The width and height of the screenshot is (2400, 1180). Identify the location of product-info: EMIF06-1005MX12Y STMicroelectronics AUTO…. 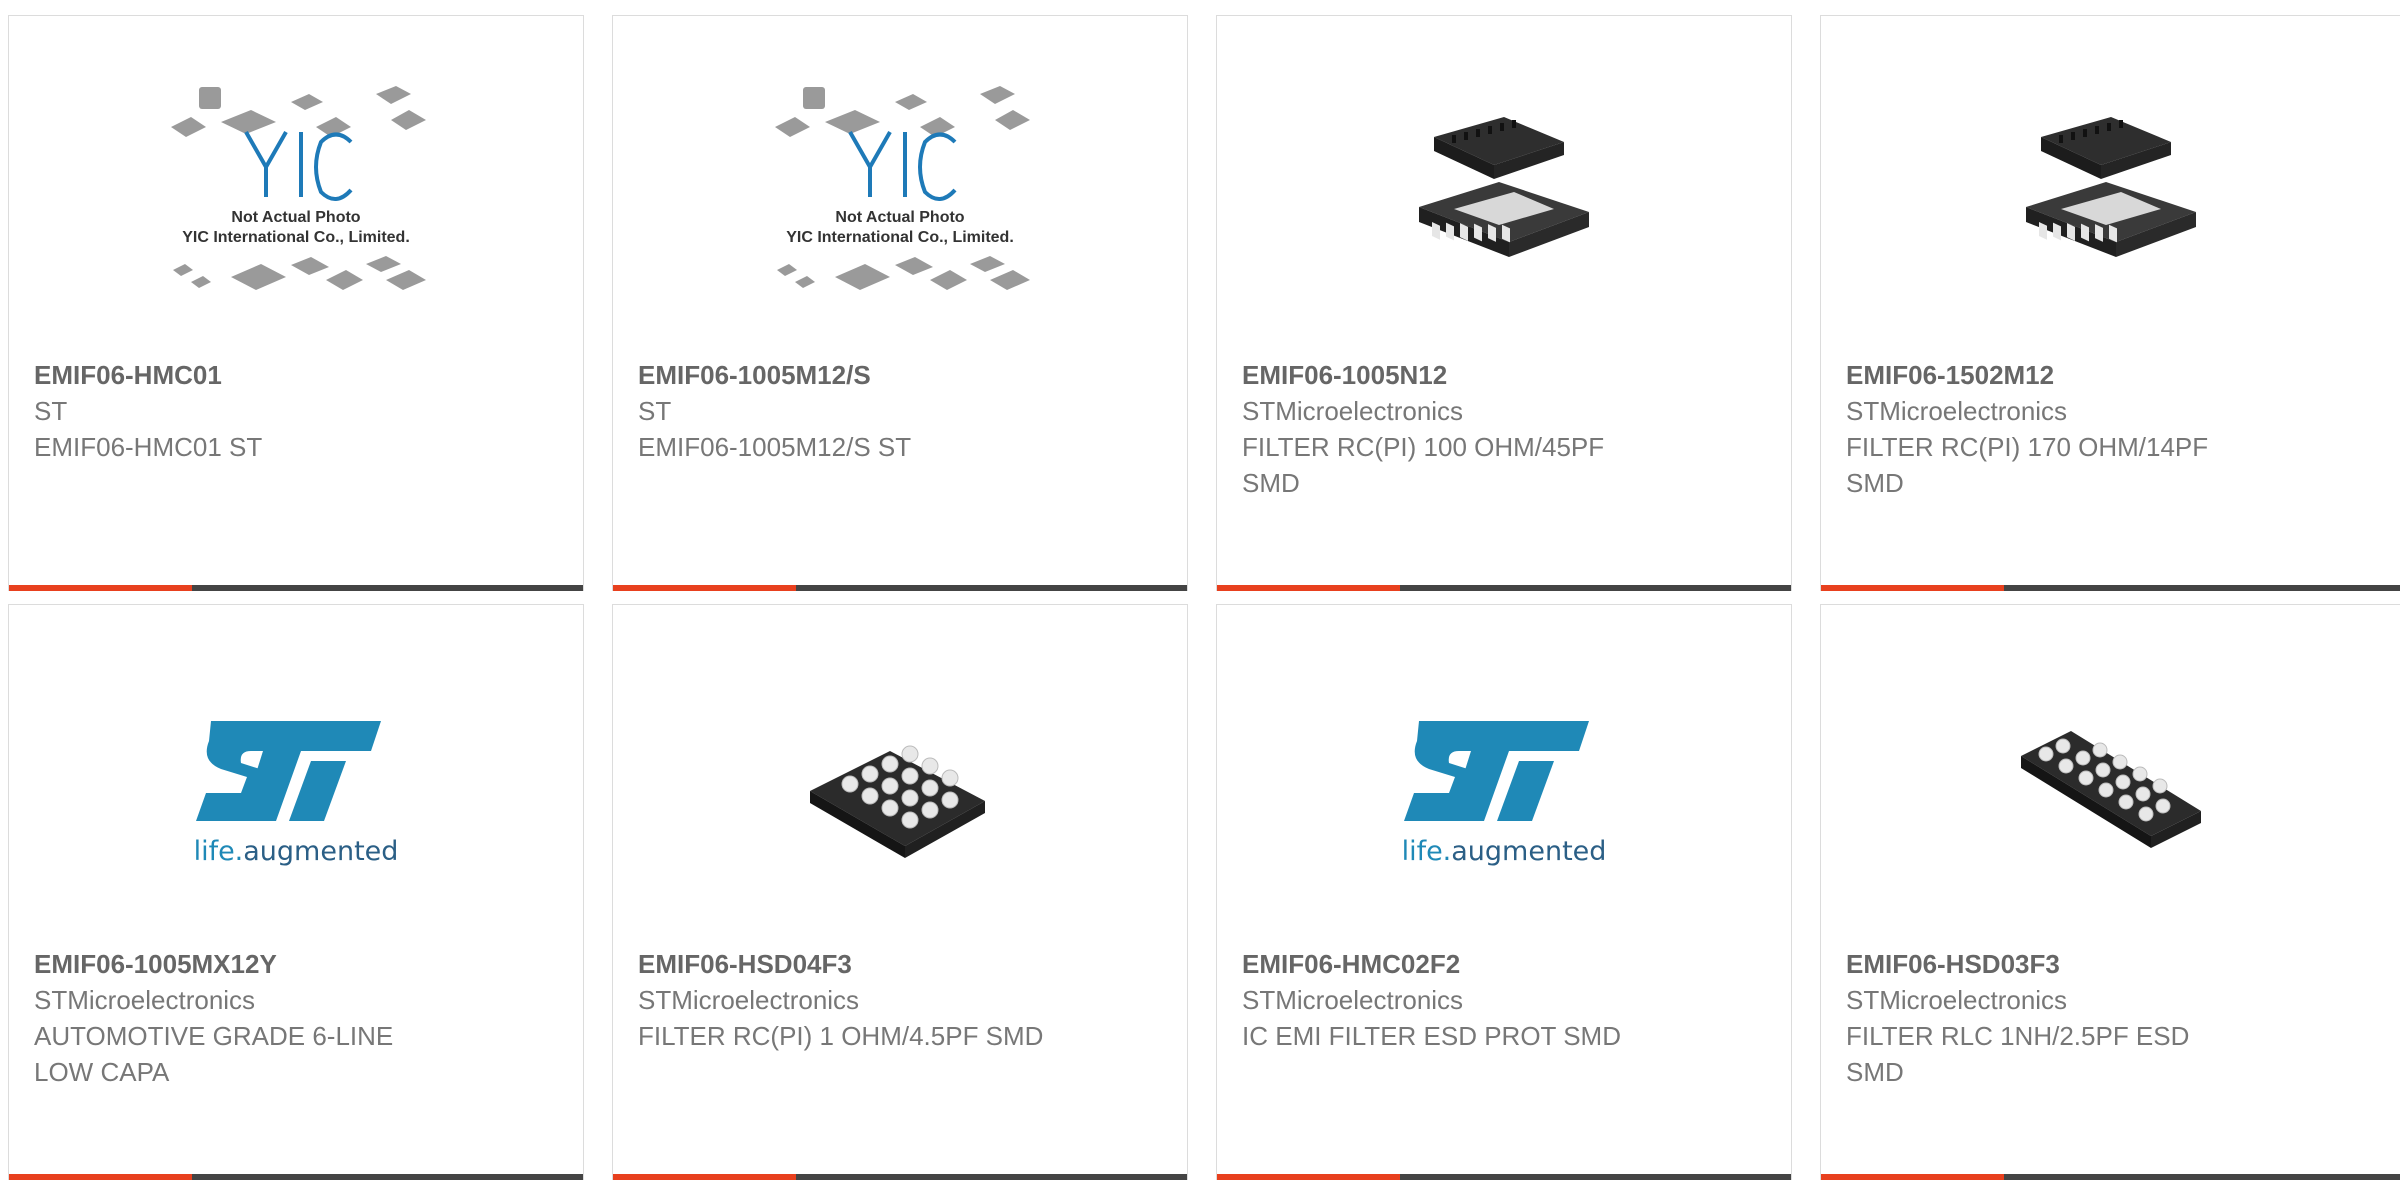
(298, 1018).